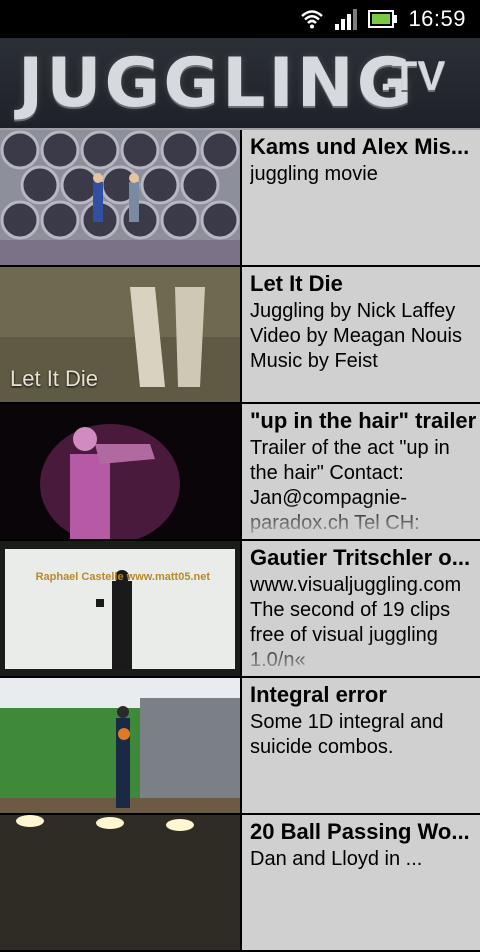  I want to click on video-title: Let It Die, so click(296, 283).